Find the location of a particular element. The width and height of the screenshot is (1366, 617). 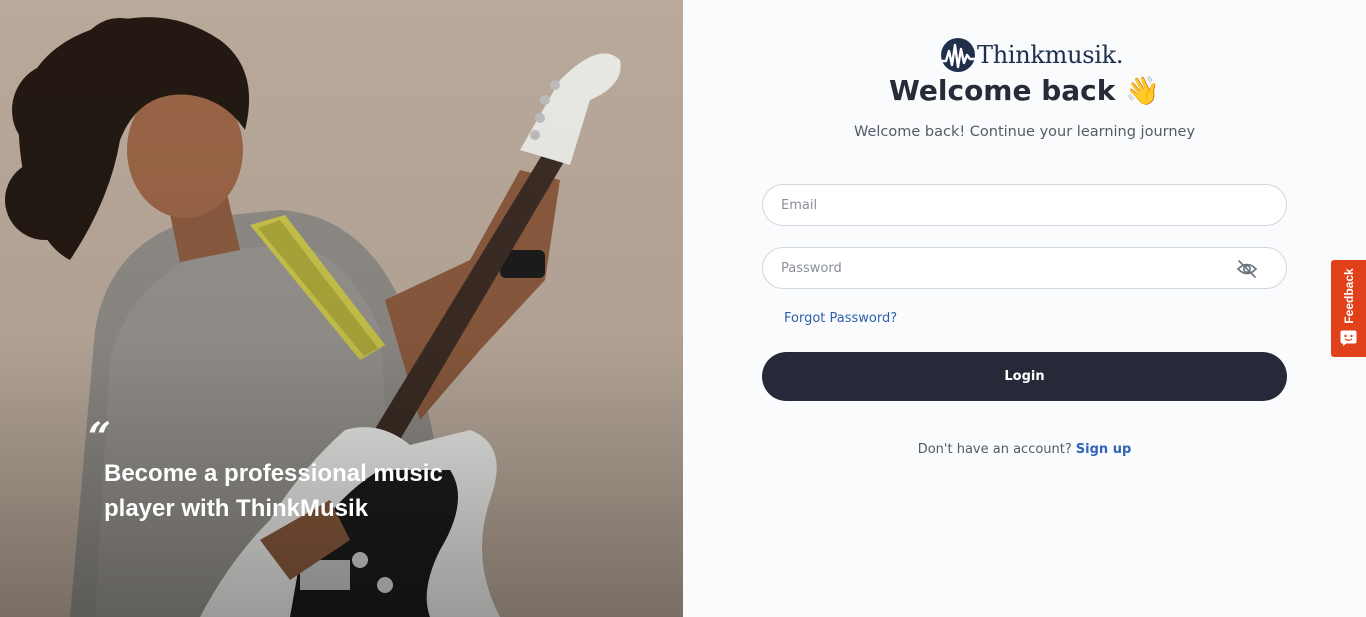

eye-slash-icon is located at coordinates (1247, 269).